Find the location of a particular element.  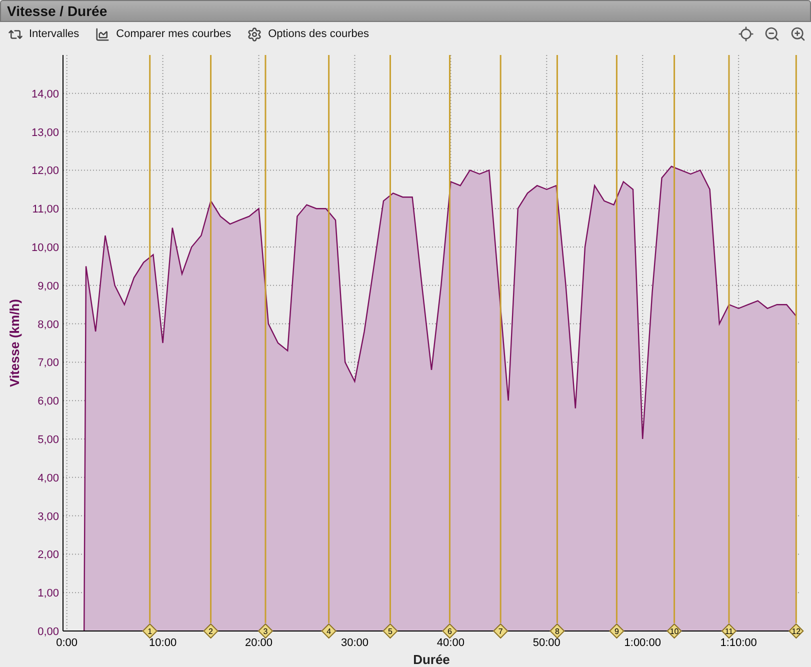

interval-marker: 2 is located at coordinates (210, 631).